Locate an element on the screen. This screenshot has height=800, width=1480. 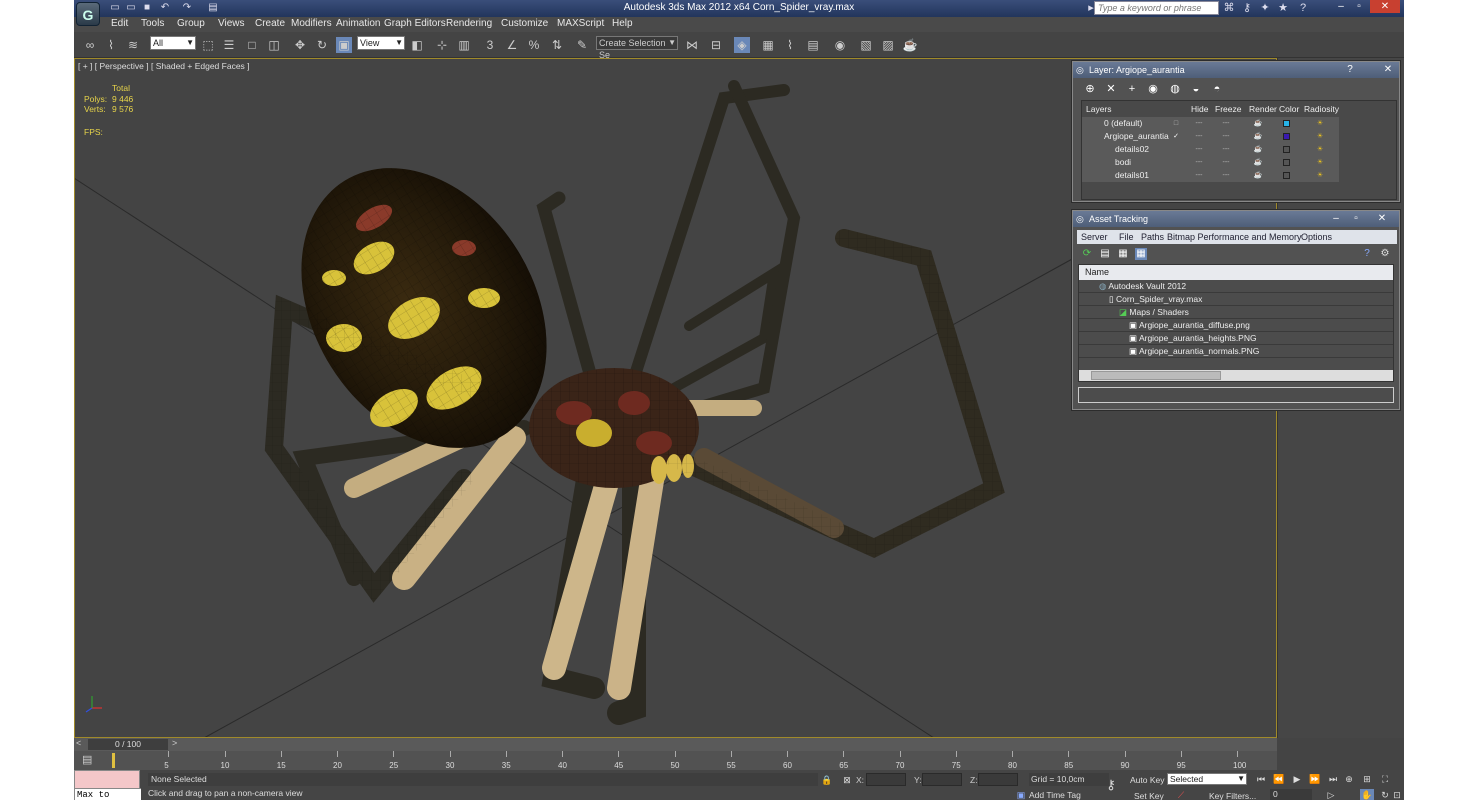
current-frame-field: 0 is located at coordinates (1291, 794).